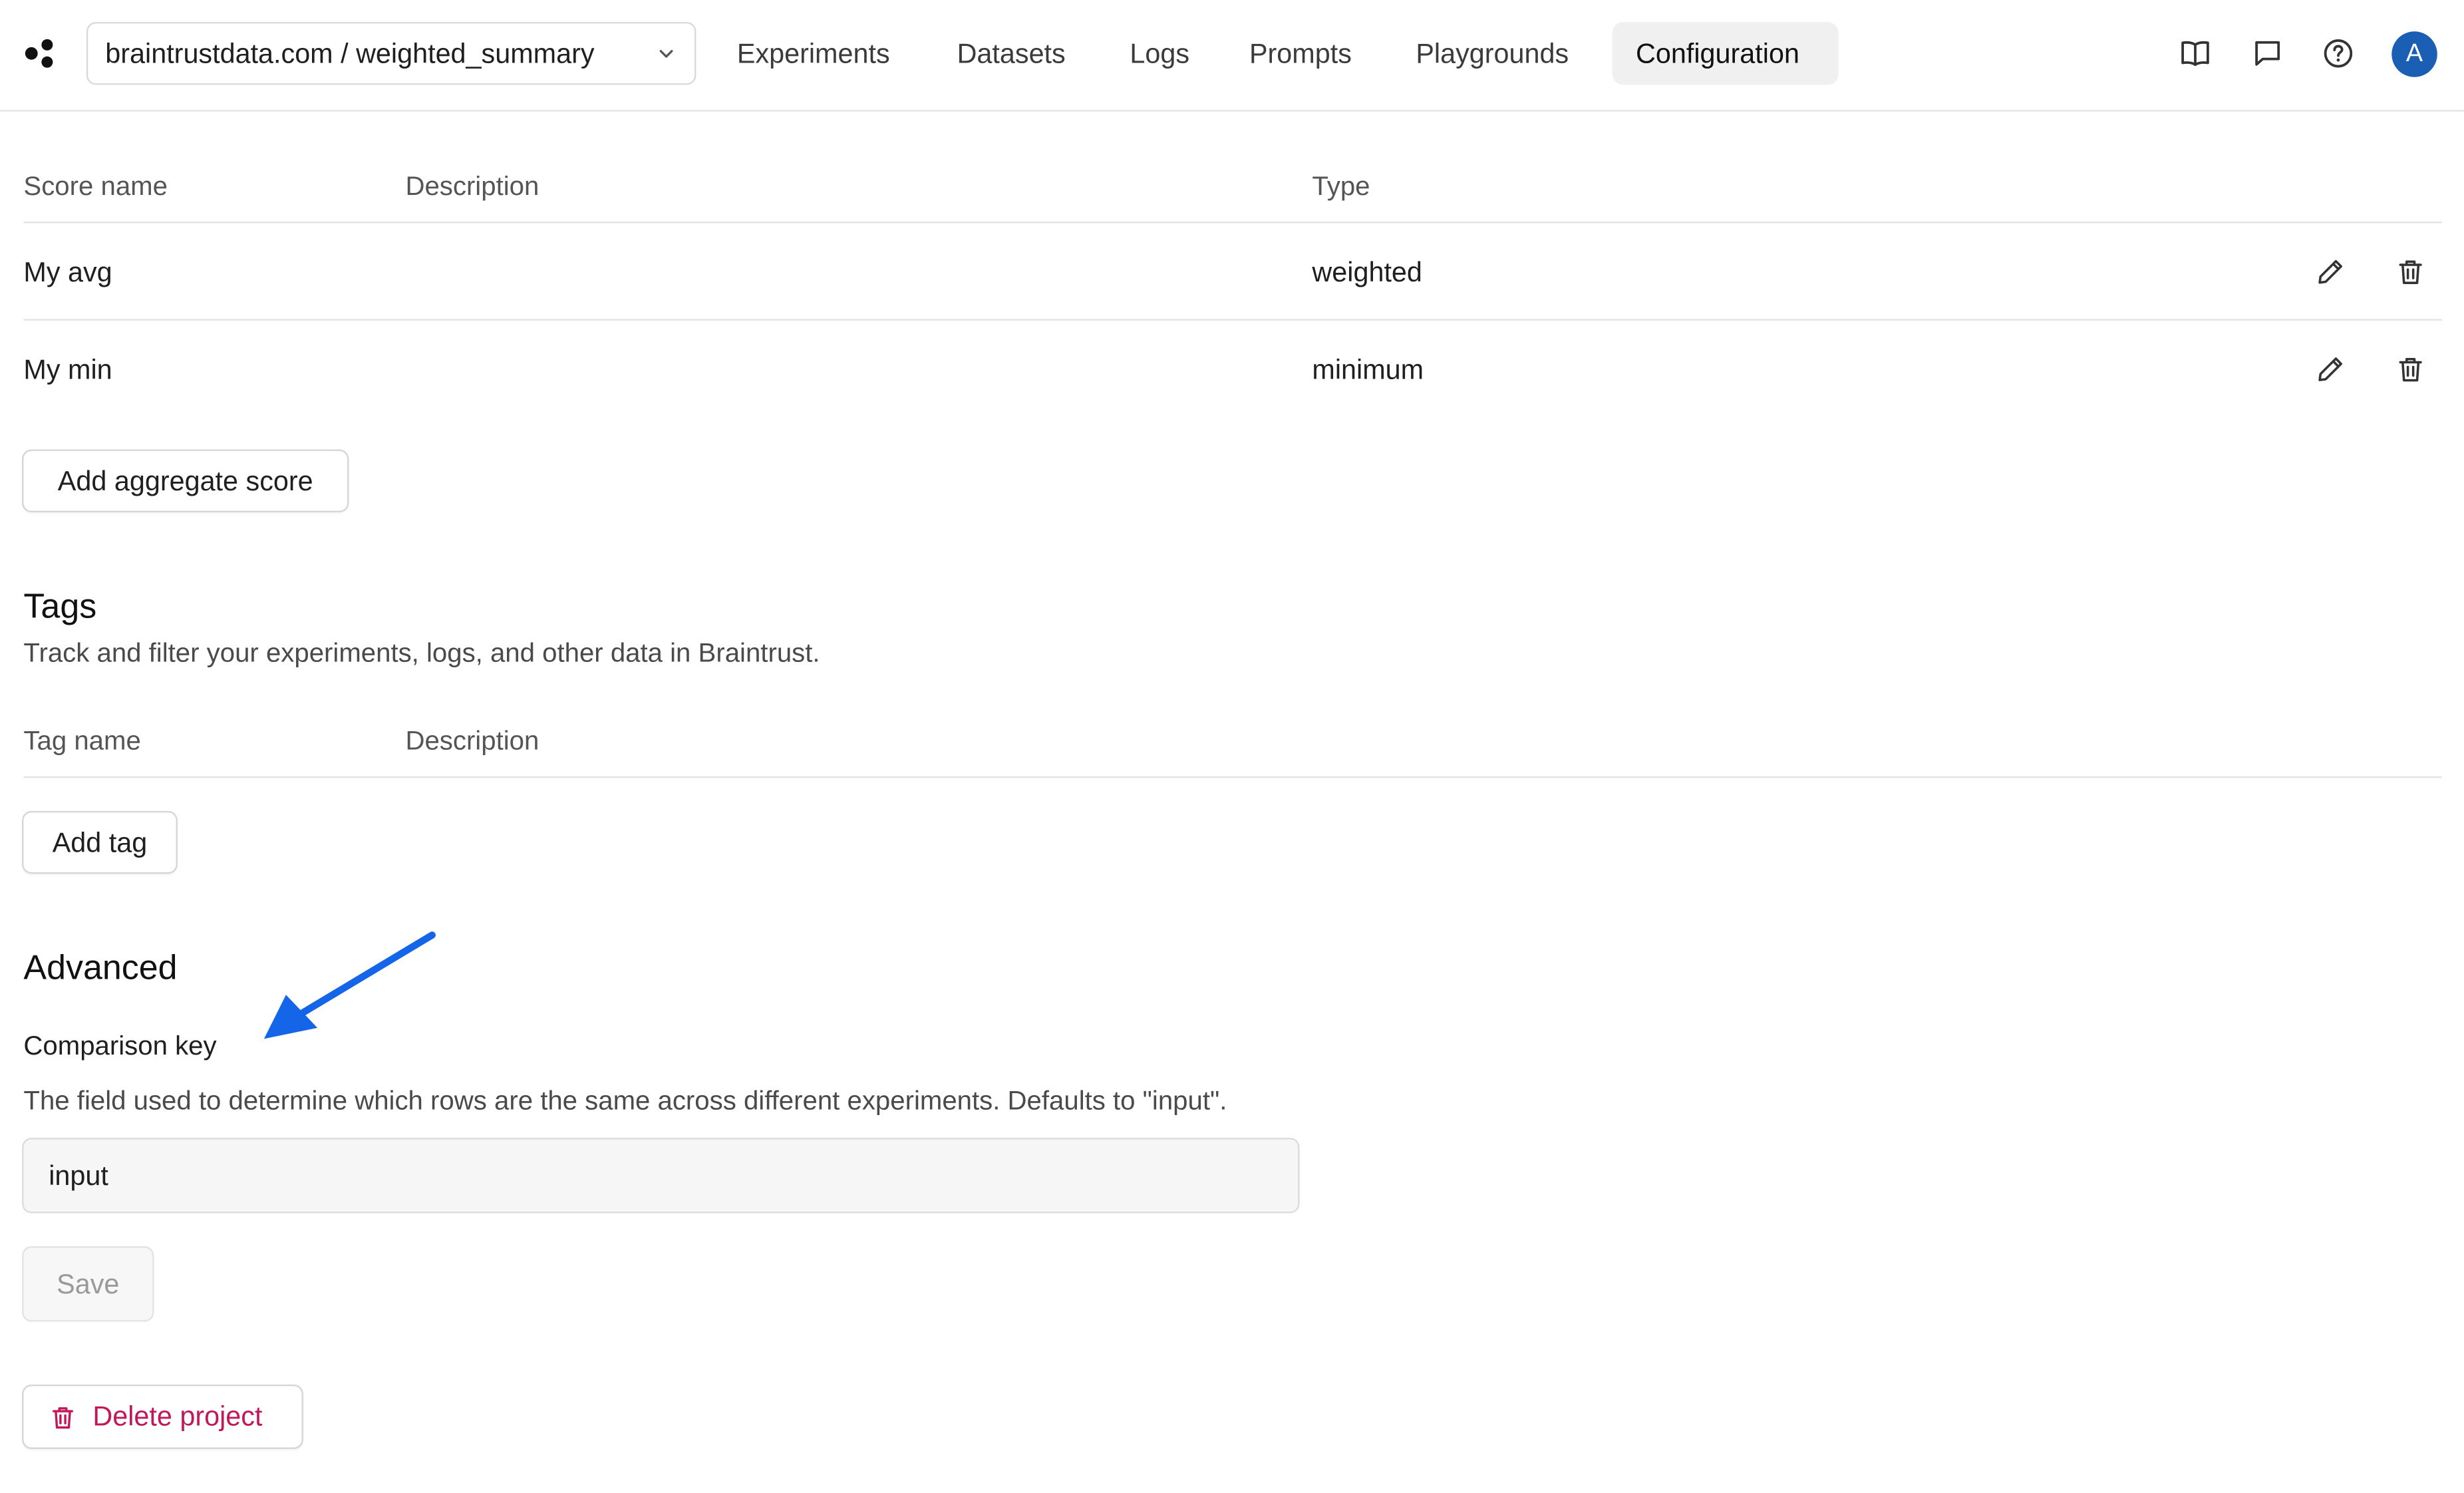 The height and width of the screenshot is (1493, 2464). What do you see at coordinates (67, 272) in the screenshot?
I see `score-name-cell: My avg` at bounding box center [67, 272].